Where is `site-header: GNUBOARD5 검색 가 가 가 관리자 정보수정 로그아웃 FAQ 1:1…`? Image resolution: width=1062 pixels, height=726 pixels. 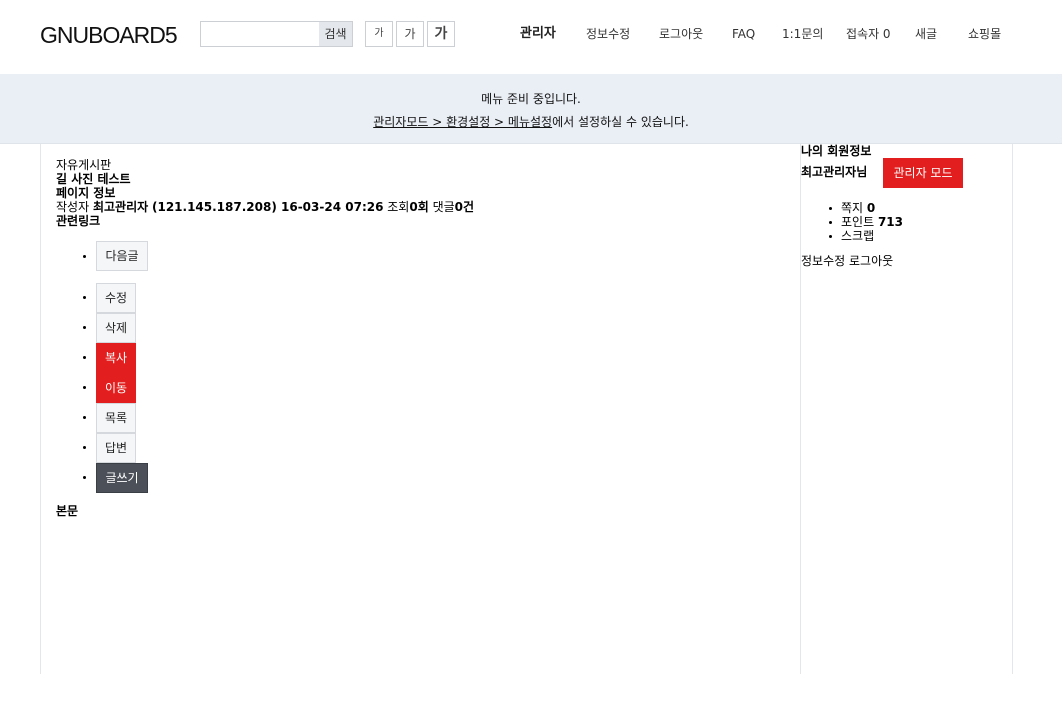 site-header: GNUBOARD5 검색 가 가 가 관리자 정보수정 로그아웃 FAQ 1:1… is located at coordinates (531, 37).